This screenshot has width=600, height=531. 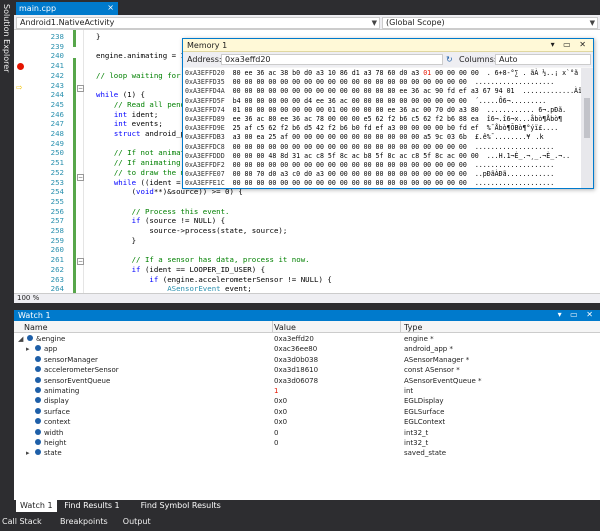 I want to click on changed-byte: 01, so click(x=429, y=73).